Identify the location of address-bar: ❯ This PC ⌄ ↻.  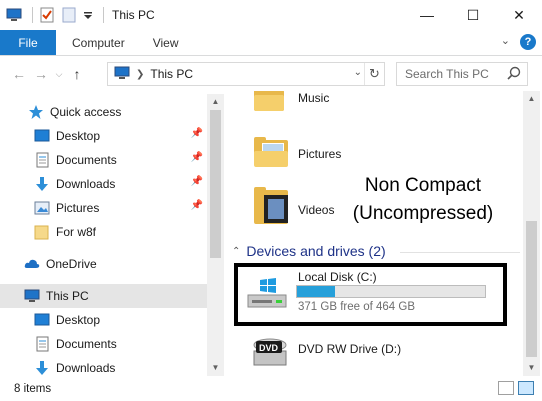
(246, 74).